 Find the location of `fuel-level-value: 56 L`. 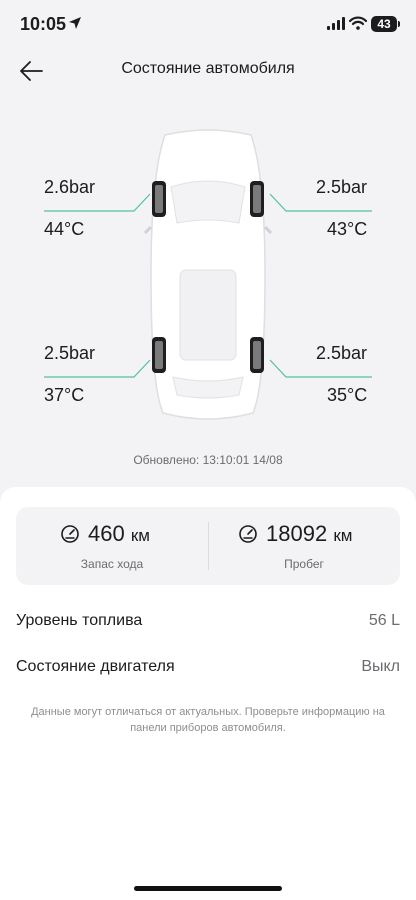

fuel-level-value: 56 L is located at coordinates (384, 620).